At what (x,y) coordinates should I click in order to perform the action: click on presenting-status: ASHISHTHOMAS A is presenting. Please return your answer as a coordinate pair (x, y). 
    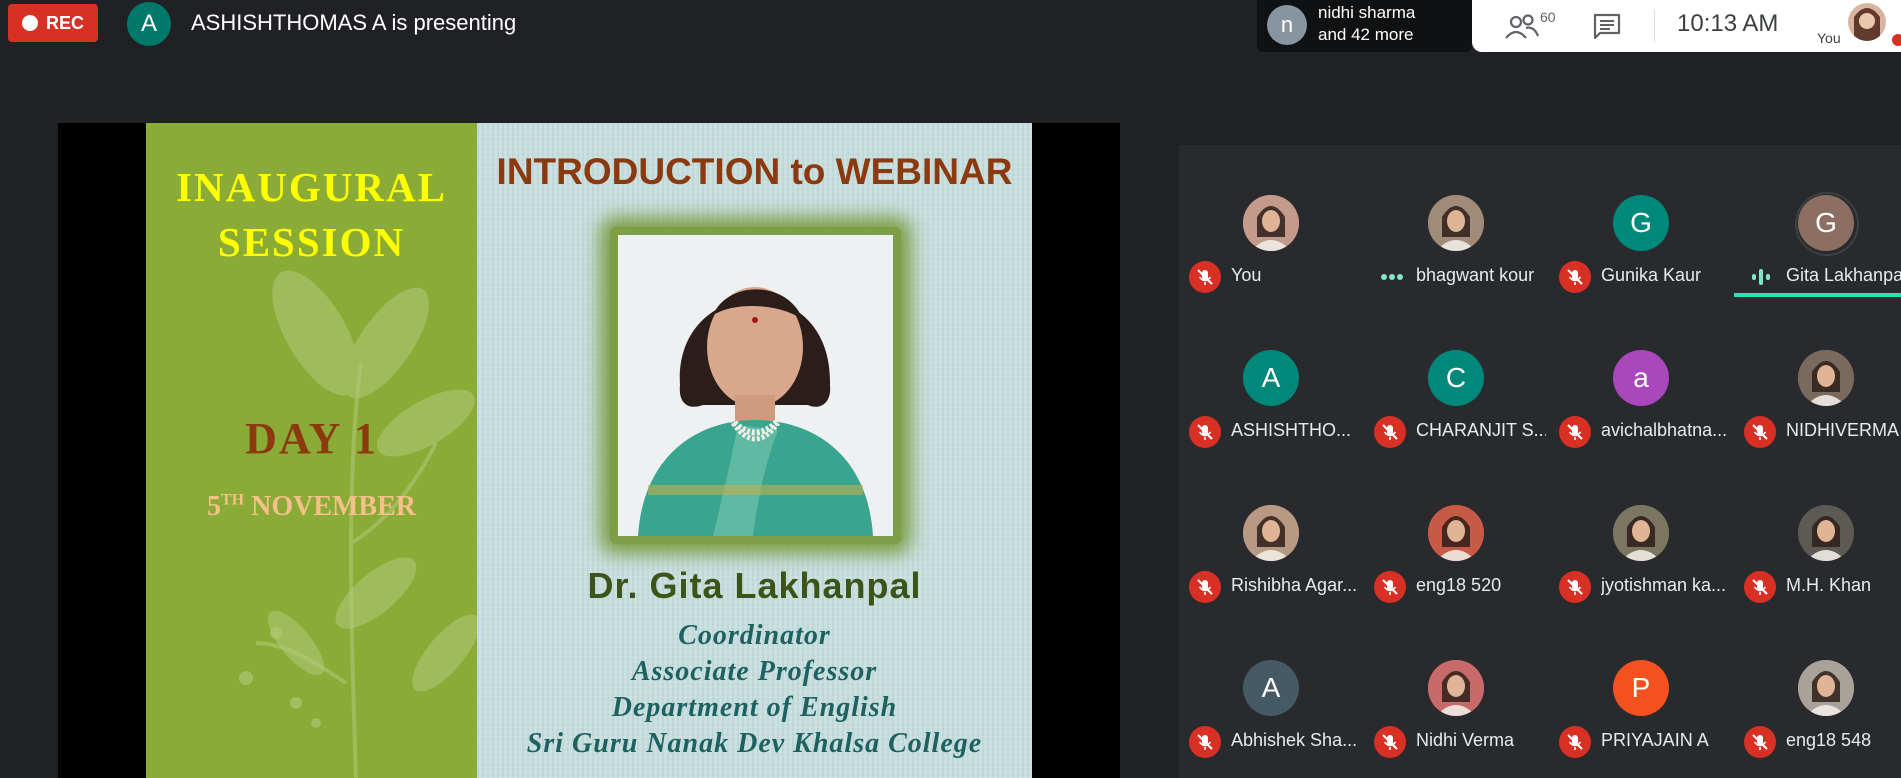
    Looking at the image, I should click on (354, 22).